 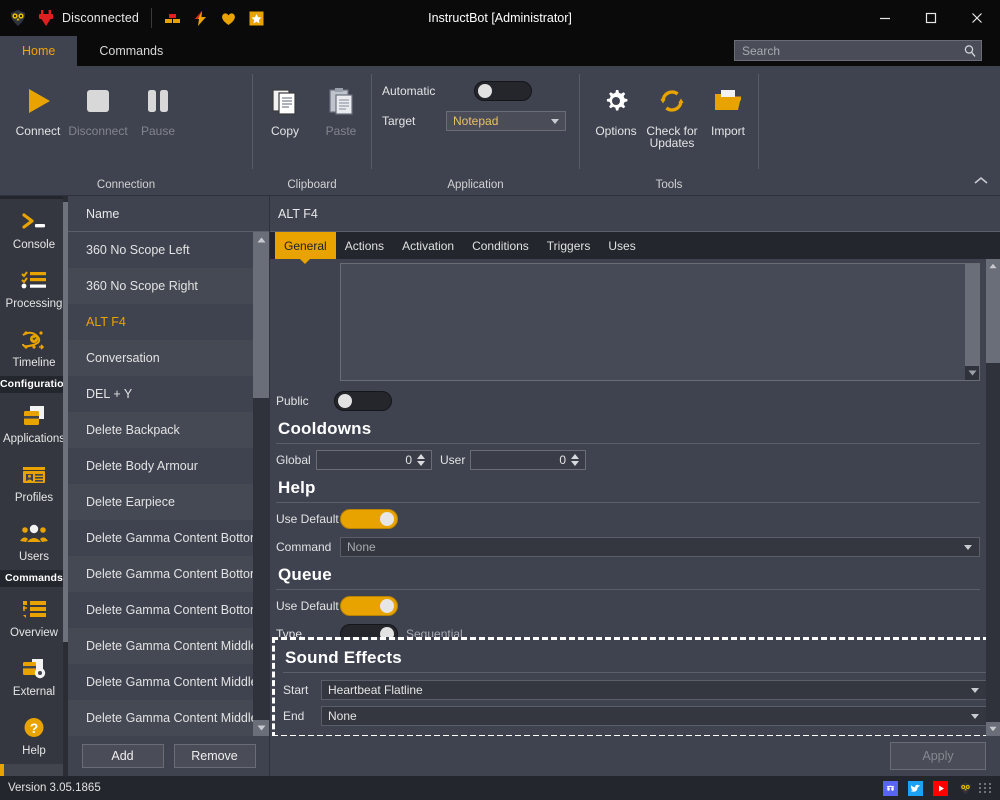 What do you see at coordinates (34, 540) in the screenshot?
I see `sidebar-item-users: Users` at bounding box center [34, 540].